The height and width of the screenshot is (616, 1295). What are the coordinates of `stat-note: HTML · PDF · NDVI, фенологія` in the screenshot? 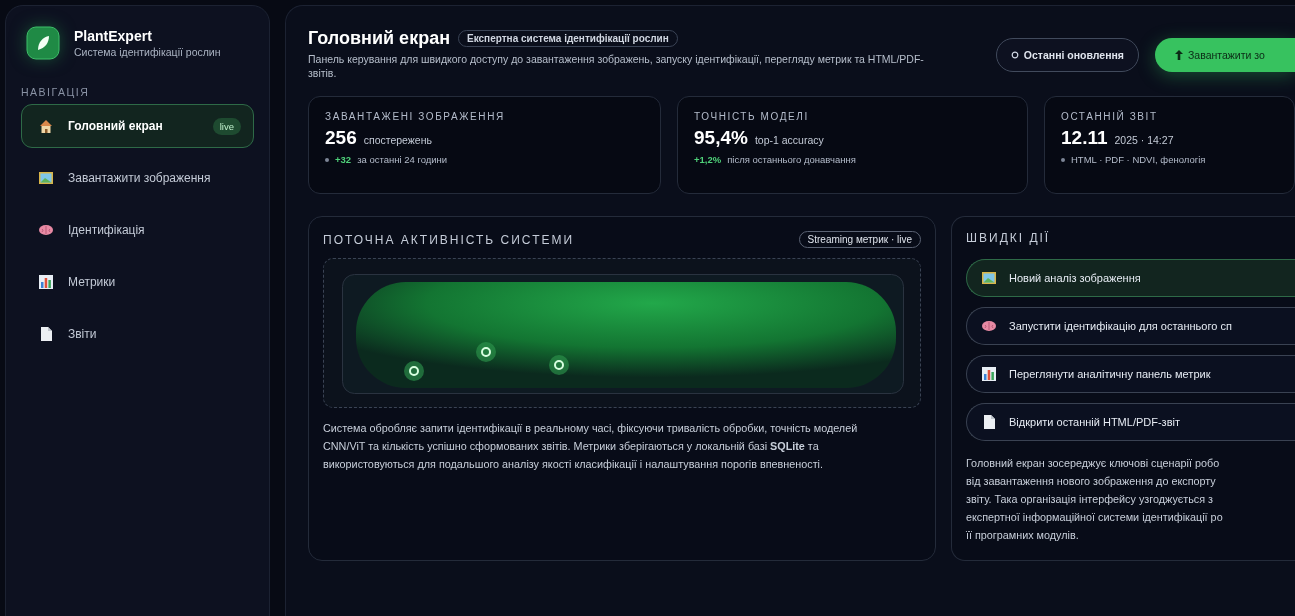 It's located at (1138, 160).